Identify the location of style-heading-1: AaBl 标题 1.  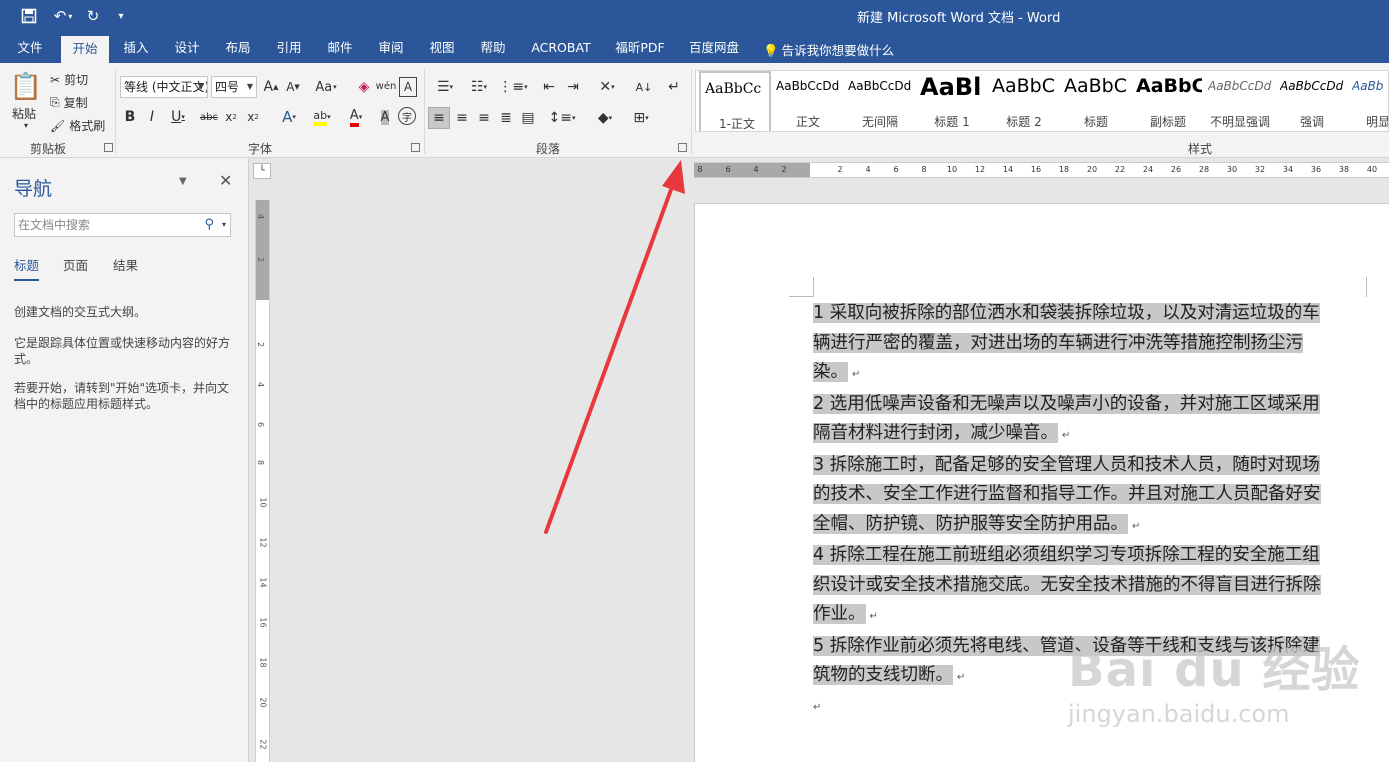
(952, 101).